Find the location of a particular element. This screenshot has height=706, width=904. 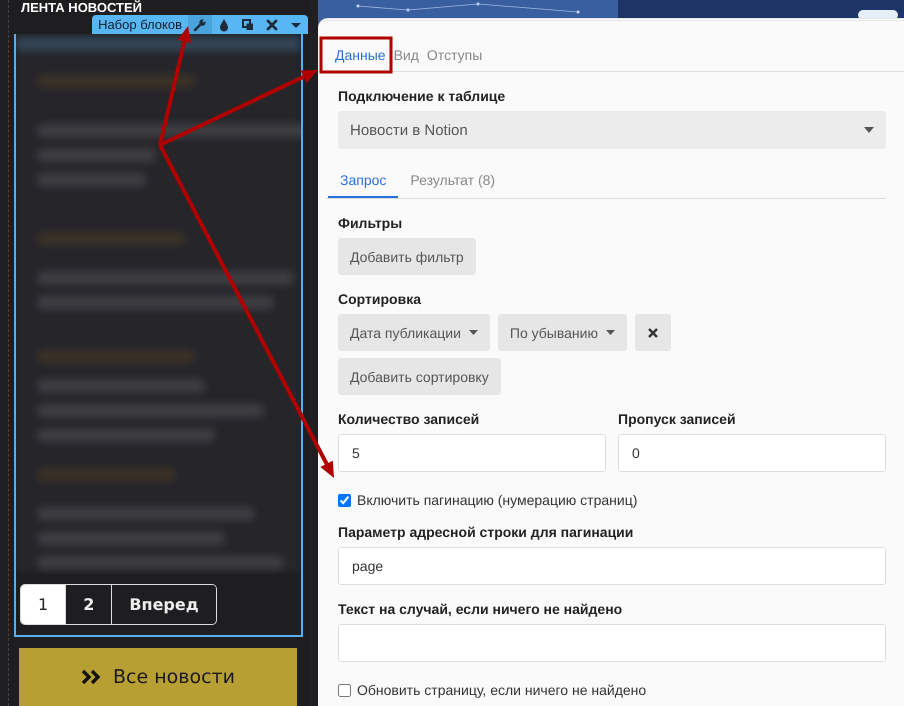

page-button: 1 is located at coordinates (43, 604).